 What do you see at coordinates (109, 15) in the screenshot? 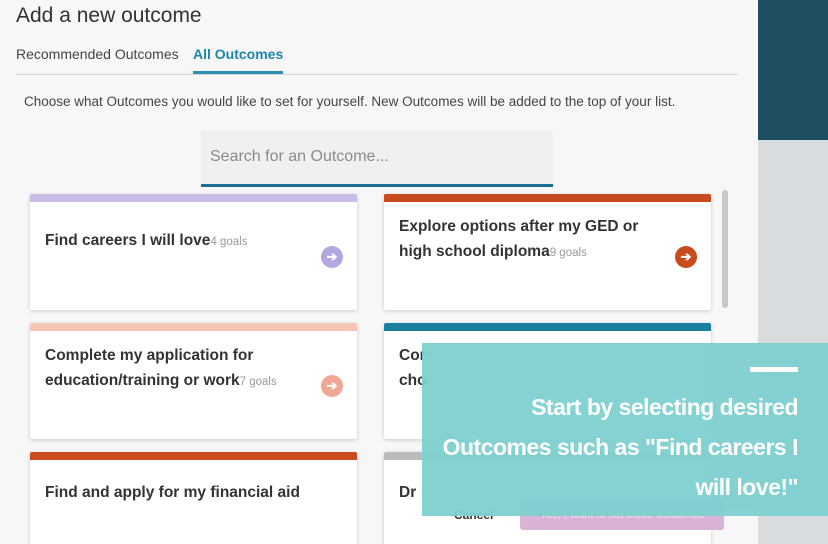
I see `modal-title: Add a new outcome` at bounding box center [109, 15].